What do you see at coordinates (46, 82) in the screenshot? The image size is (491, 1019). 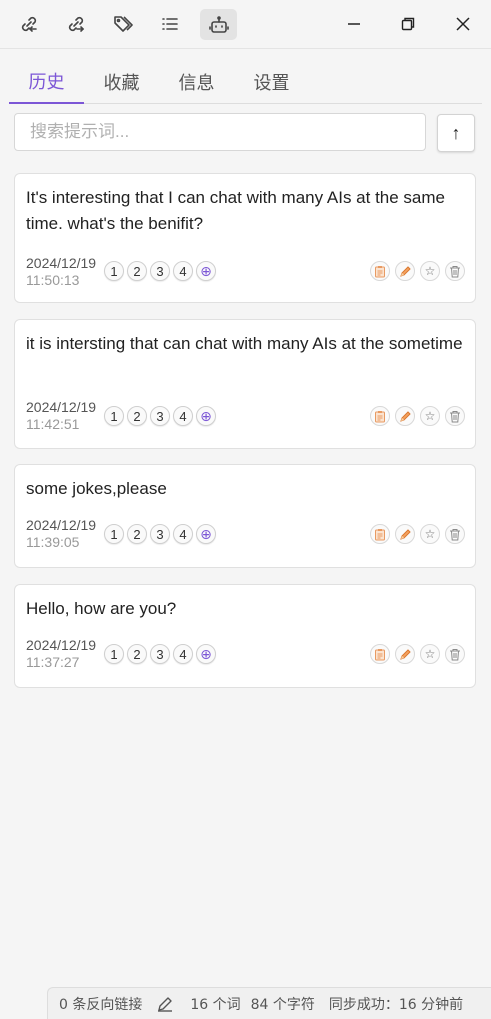 I see `tab-history: 历史` at bounding box center [46, 82].